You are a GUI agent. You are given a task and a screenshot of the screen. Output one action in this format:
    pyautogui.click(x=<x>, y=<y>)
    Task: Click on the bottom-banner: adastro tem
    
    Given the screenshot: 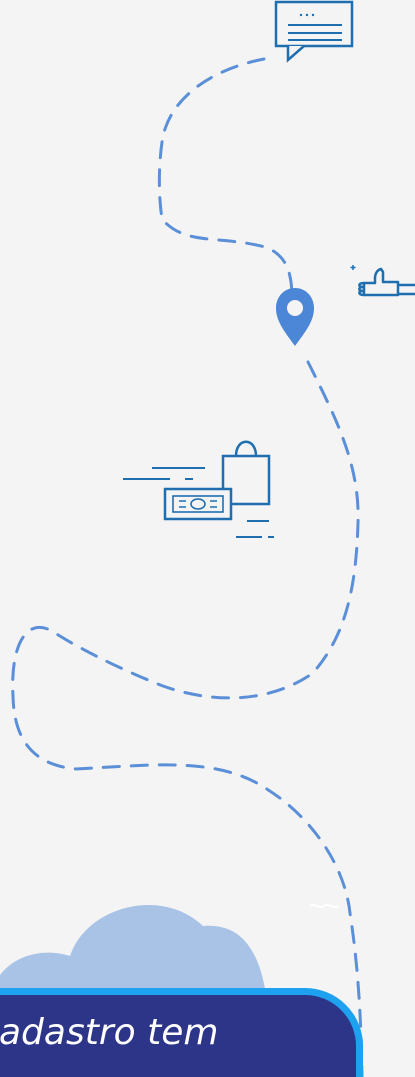 What is the action you would take?
    pyautogui.click(x=181, y=1032)
    